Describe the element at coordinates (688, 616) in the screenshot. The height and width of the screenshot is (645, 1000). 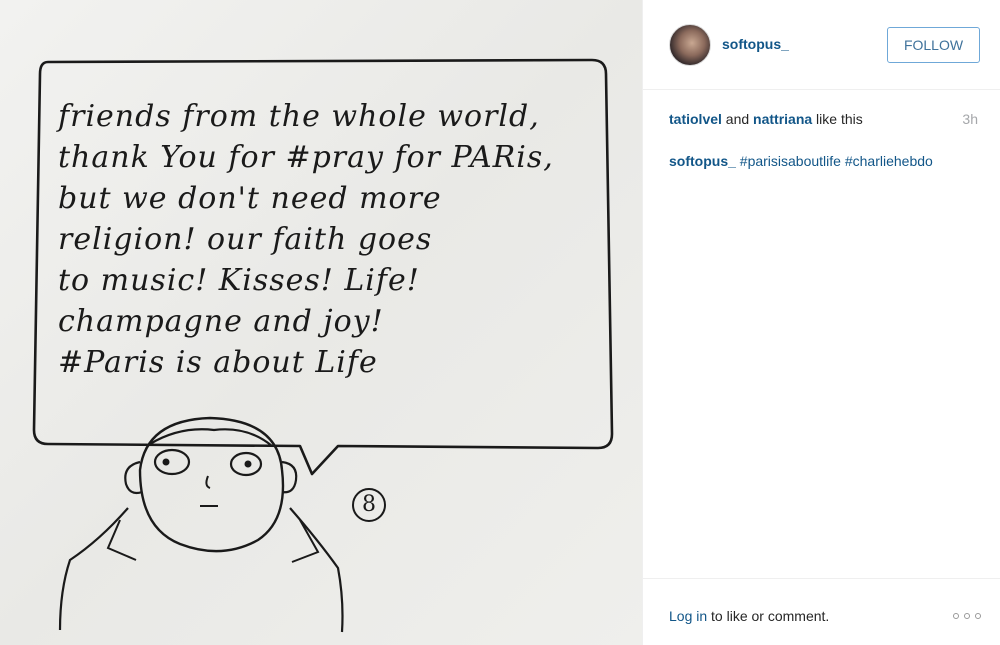
I see `login-link: Log in` at that location.